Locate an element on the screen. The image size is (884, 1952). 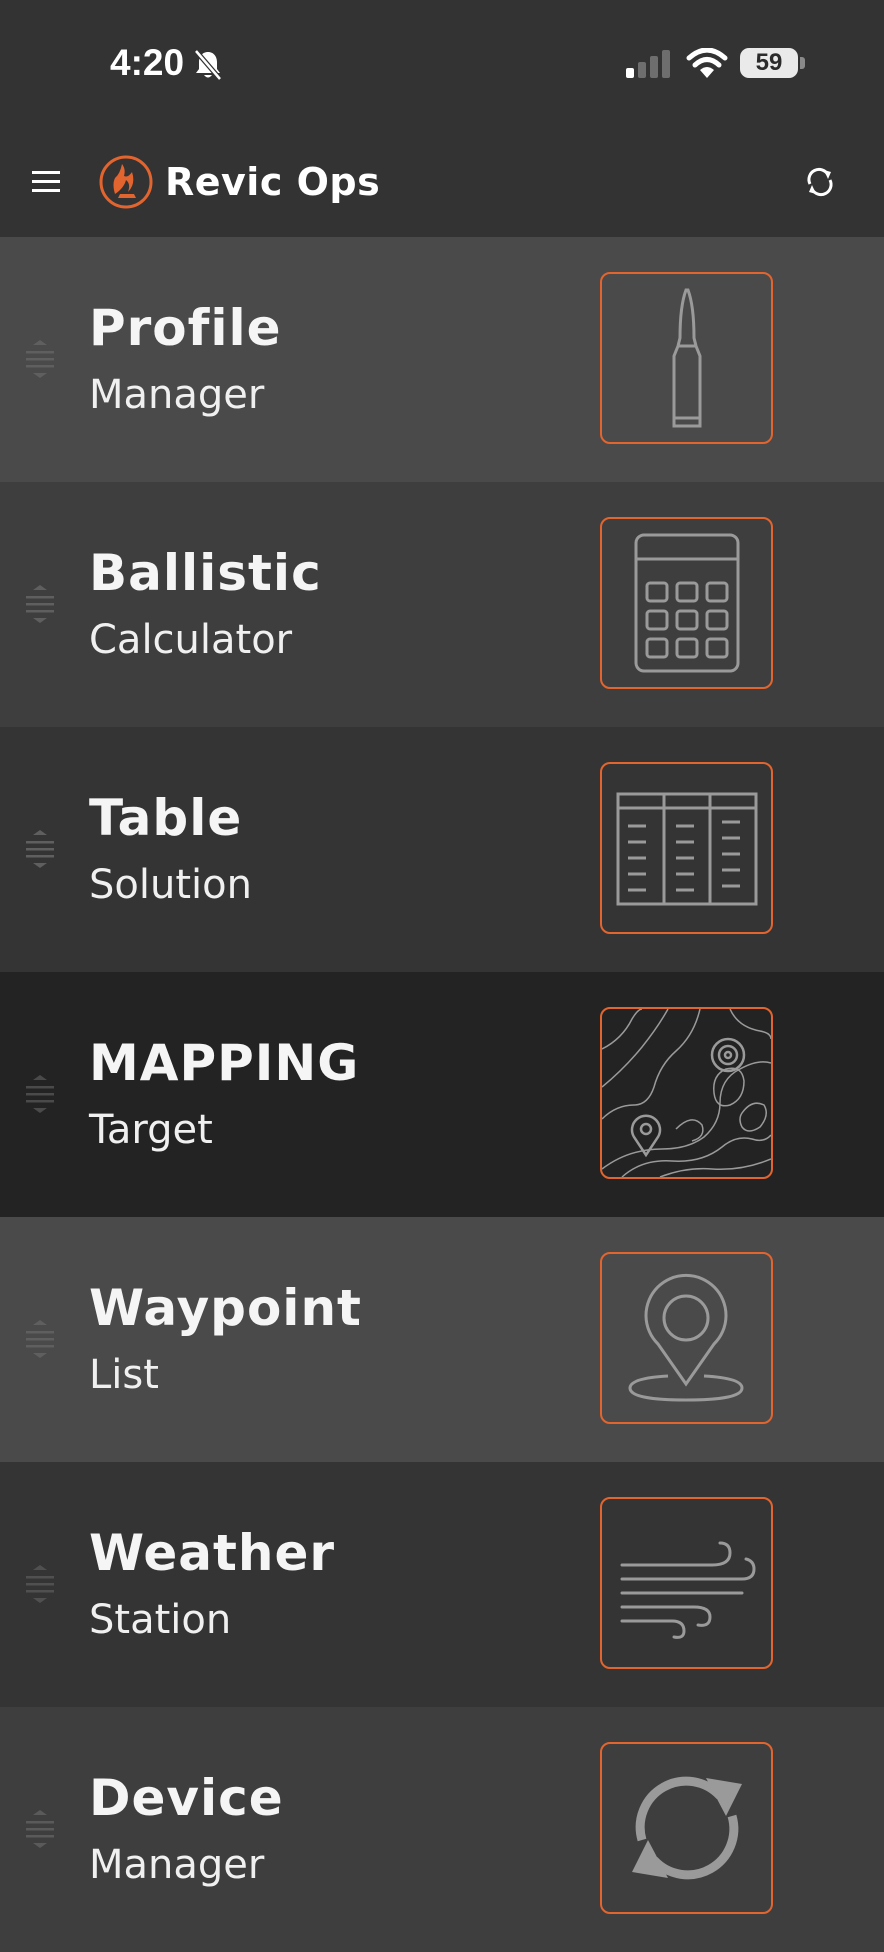
menu-item-subtitle: Calculator is located at coordinates (191, 640).